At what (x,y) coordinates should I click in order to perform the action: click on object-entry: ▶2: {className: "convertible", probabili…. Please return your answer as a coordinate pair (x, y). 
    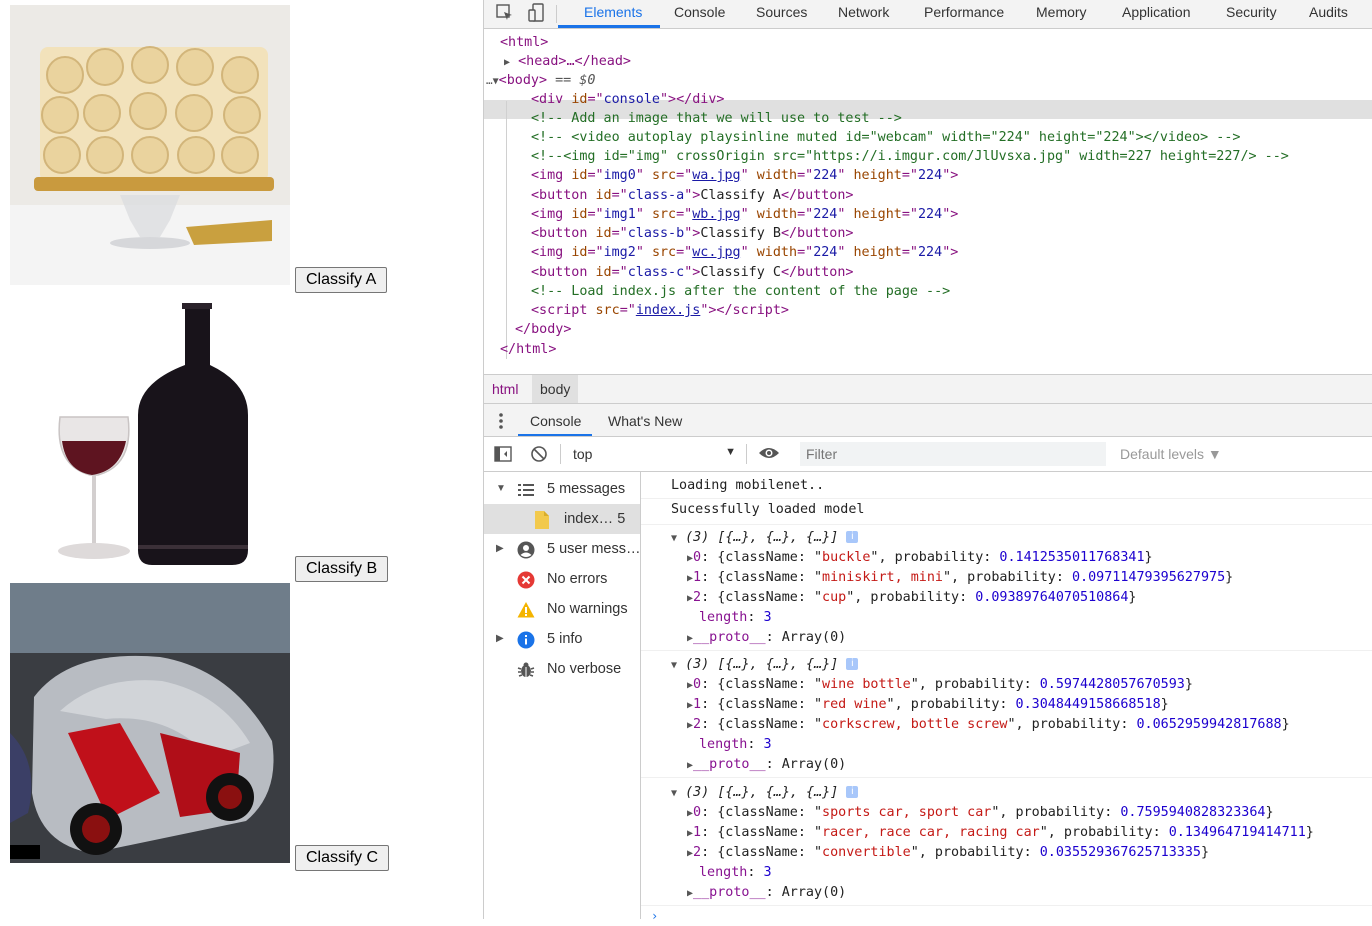
    Looking at the image, I should click on (948, 853).